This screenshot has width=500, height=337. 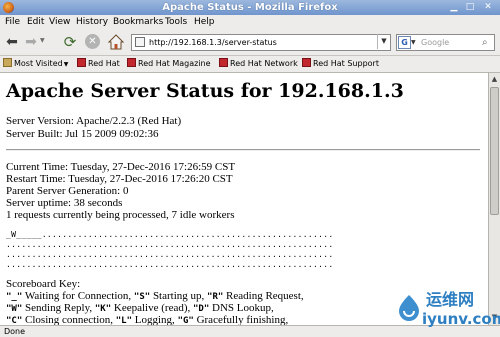 What do you see at coordinates (488, 7) in the screenshot?
I see `close-button: ✕` at bounding box center [488, 7].